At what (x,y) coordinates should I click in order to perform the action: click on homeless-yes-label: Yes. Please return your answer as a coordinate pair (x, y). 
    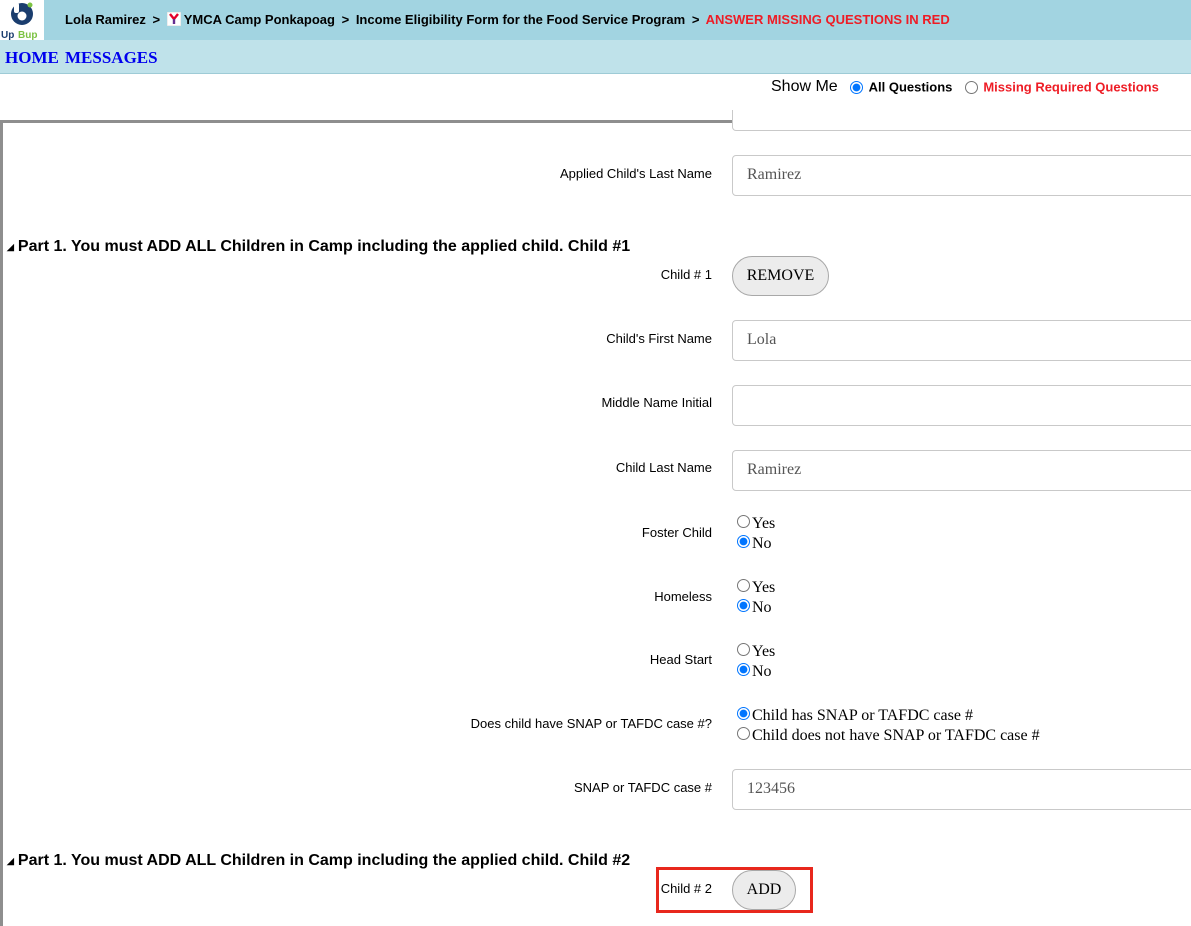
    Looking at the image, I should click on (763, 587).